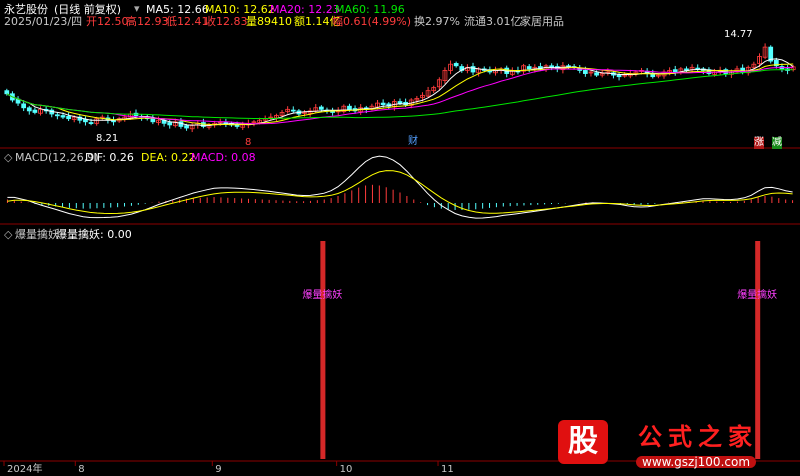 This screenshot has width=800, height=476. I want to click on volume-label: 量89410, so click(269, 21).